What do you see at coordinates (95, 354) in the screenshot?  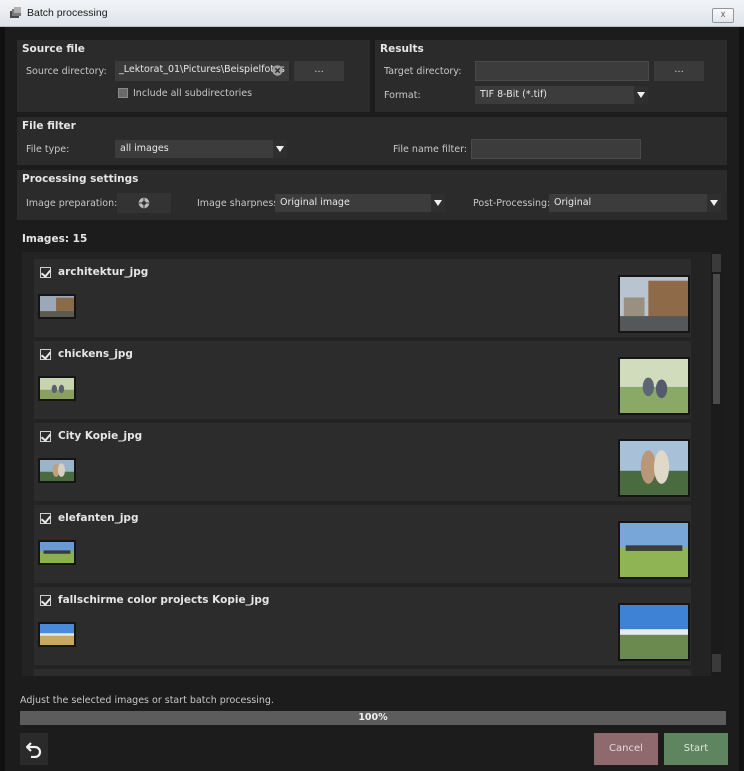 I see `item-name: chickens_jpg` at bounding box center [95, 354].